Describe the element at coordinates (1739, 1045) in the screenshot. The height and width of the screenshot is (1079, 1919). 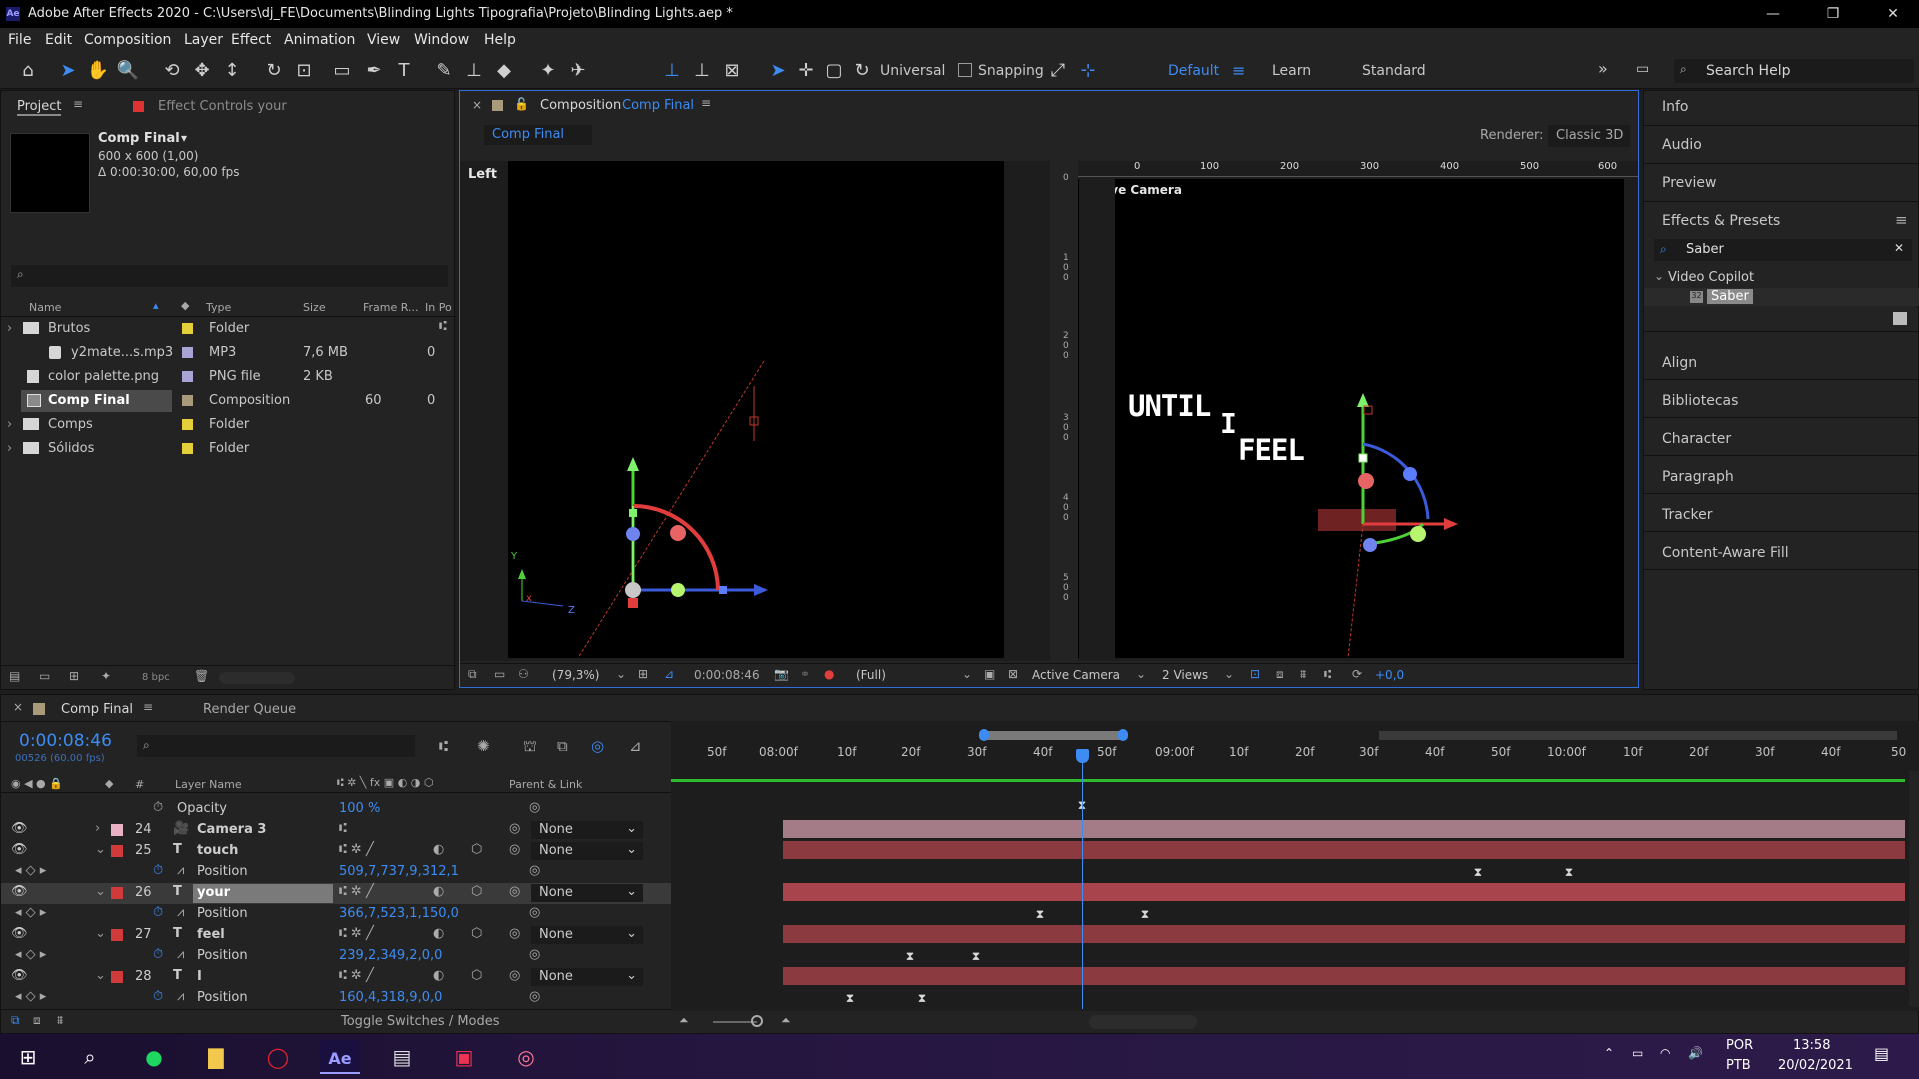
I see `language-code: POR` at that location.